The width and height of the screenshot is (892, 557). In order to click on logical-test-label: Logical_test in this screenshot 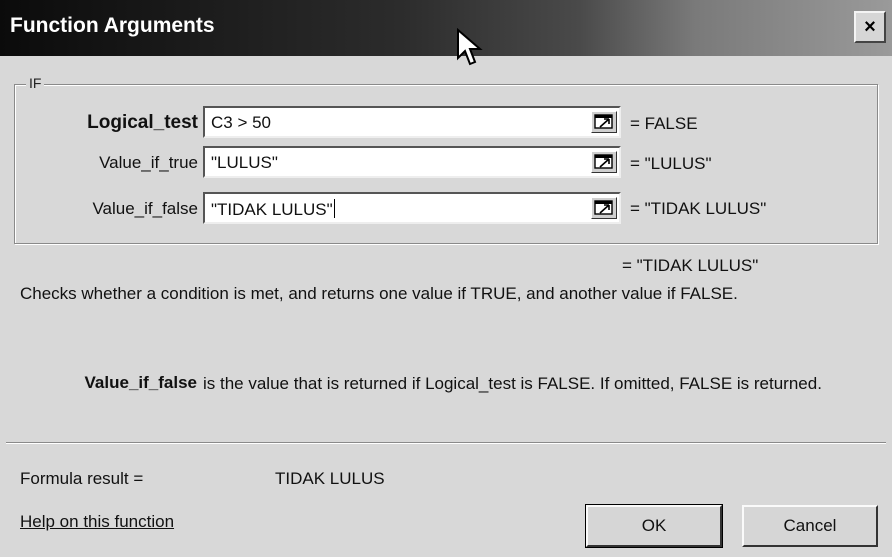, I will do `click(142, 122)`.